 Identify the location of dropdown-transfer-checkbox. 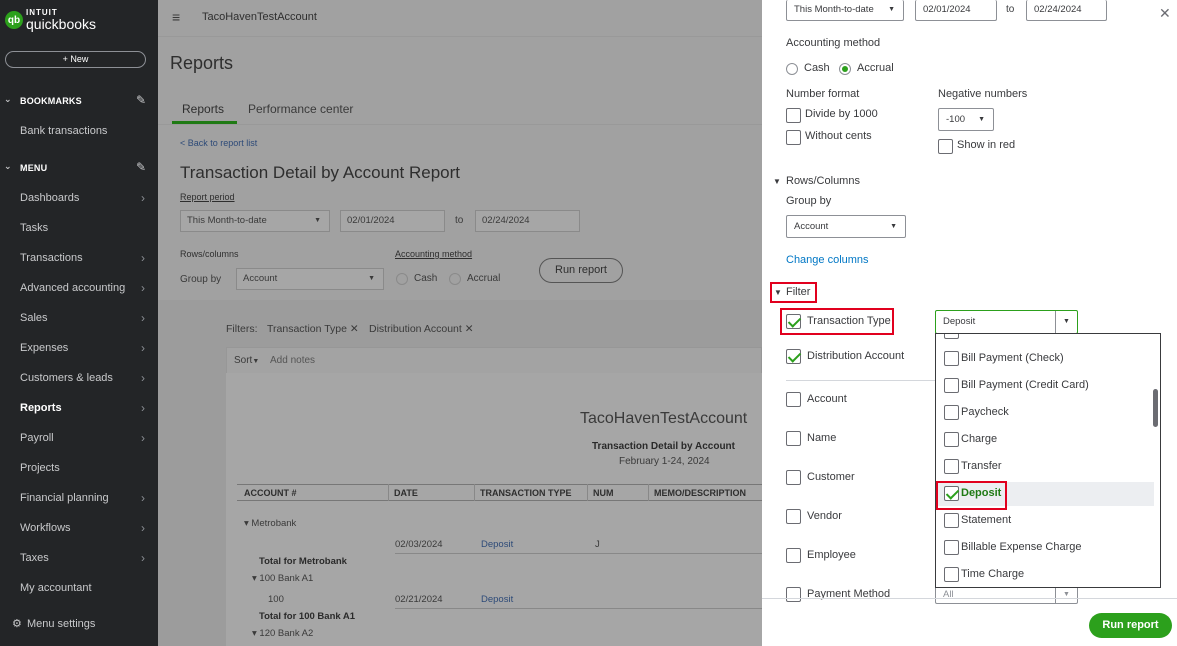
(951, 466).